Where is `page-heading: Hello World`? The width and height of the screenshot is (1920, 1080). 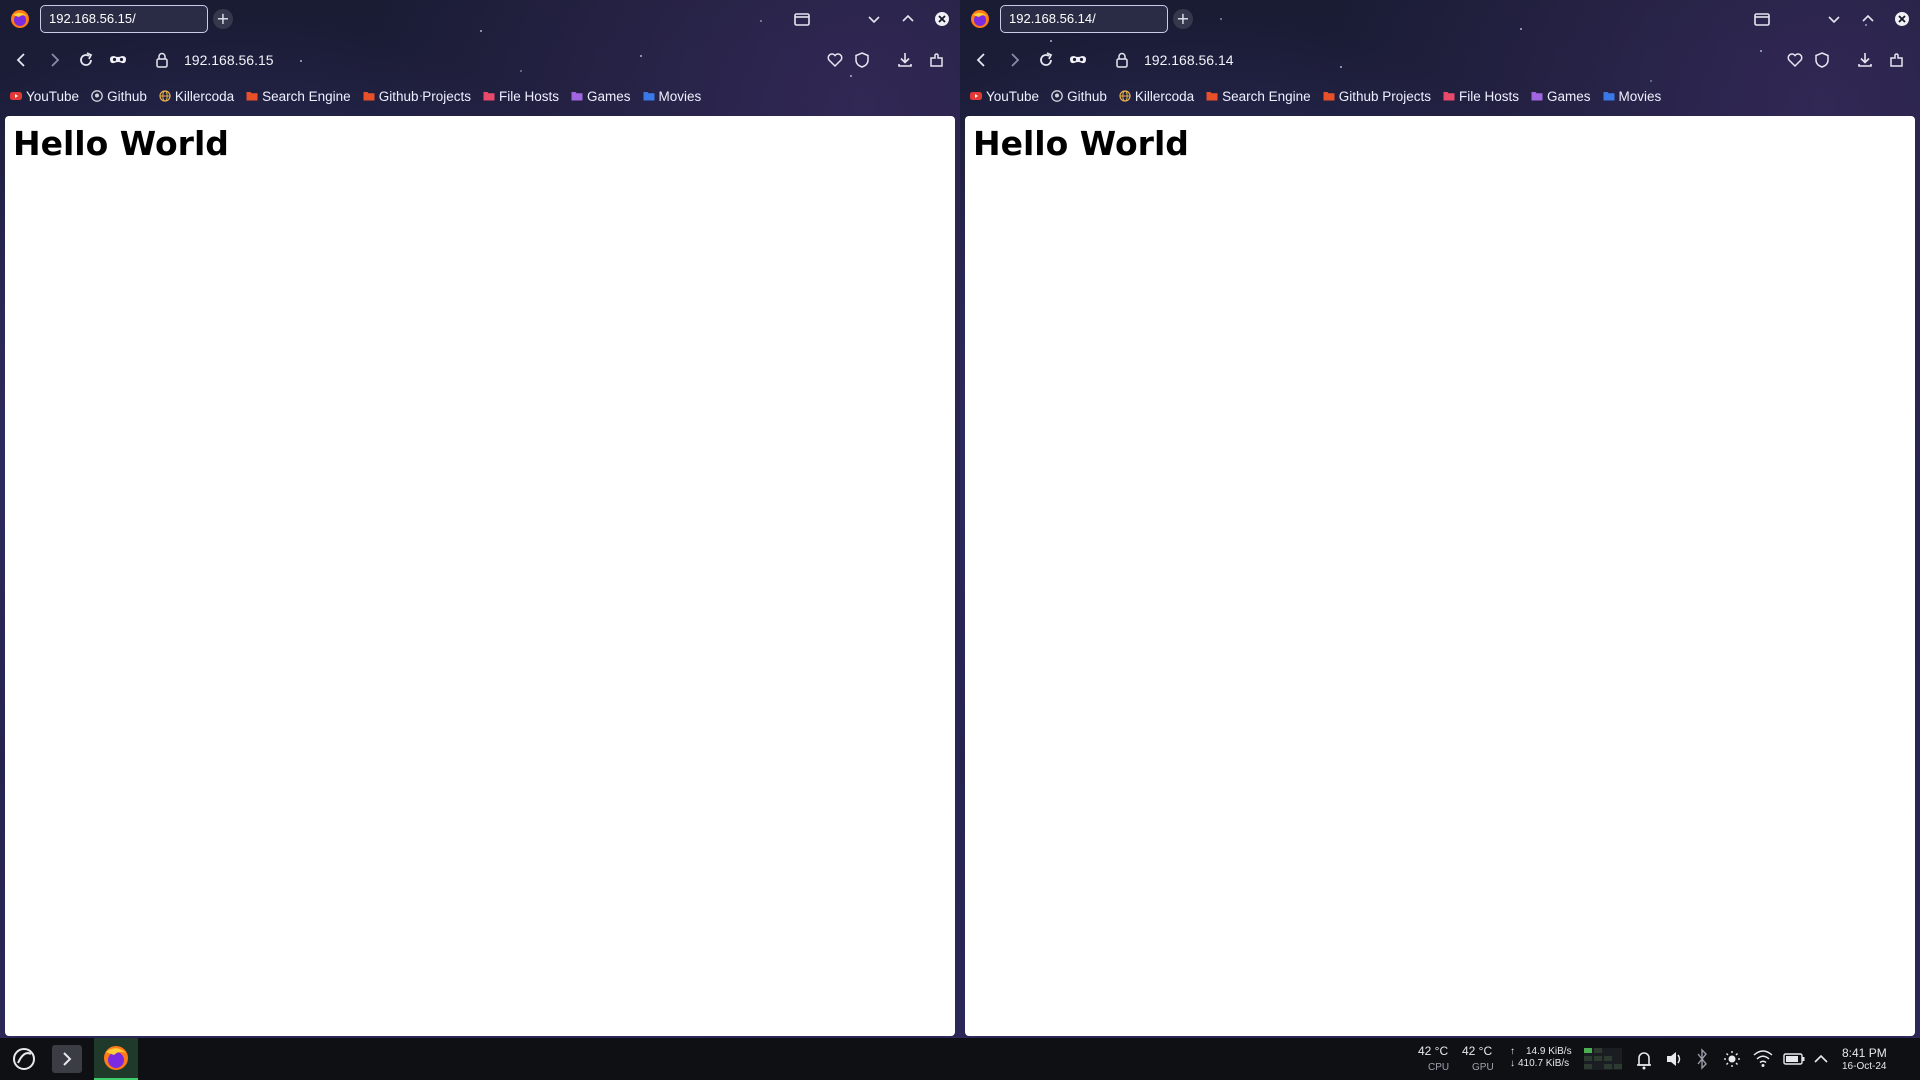 page-heading: Hello World is located at coordinates (1081, 143).